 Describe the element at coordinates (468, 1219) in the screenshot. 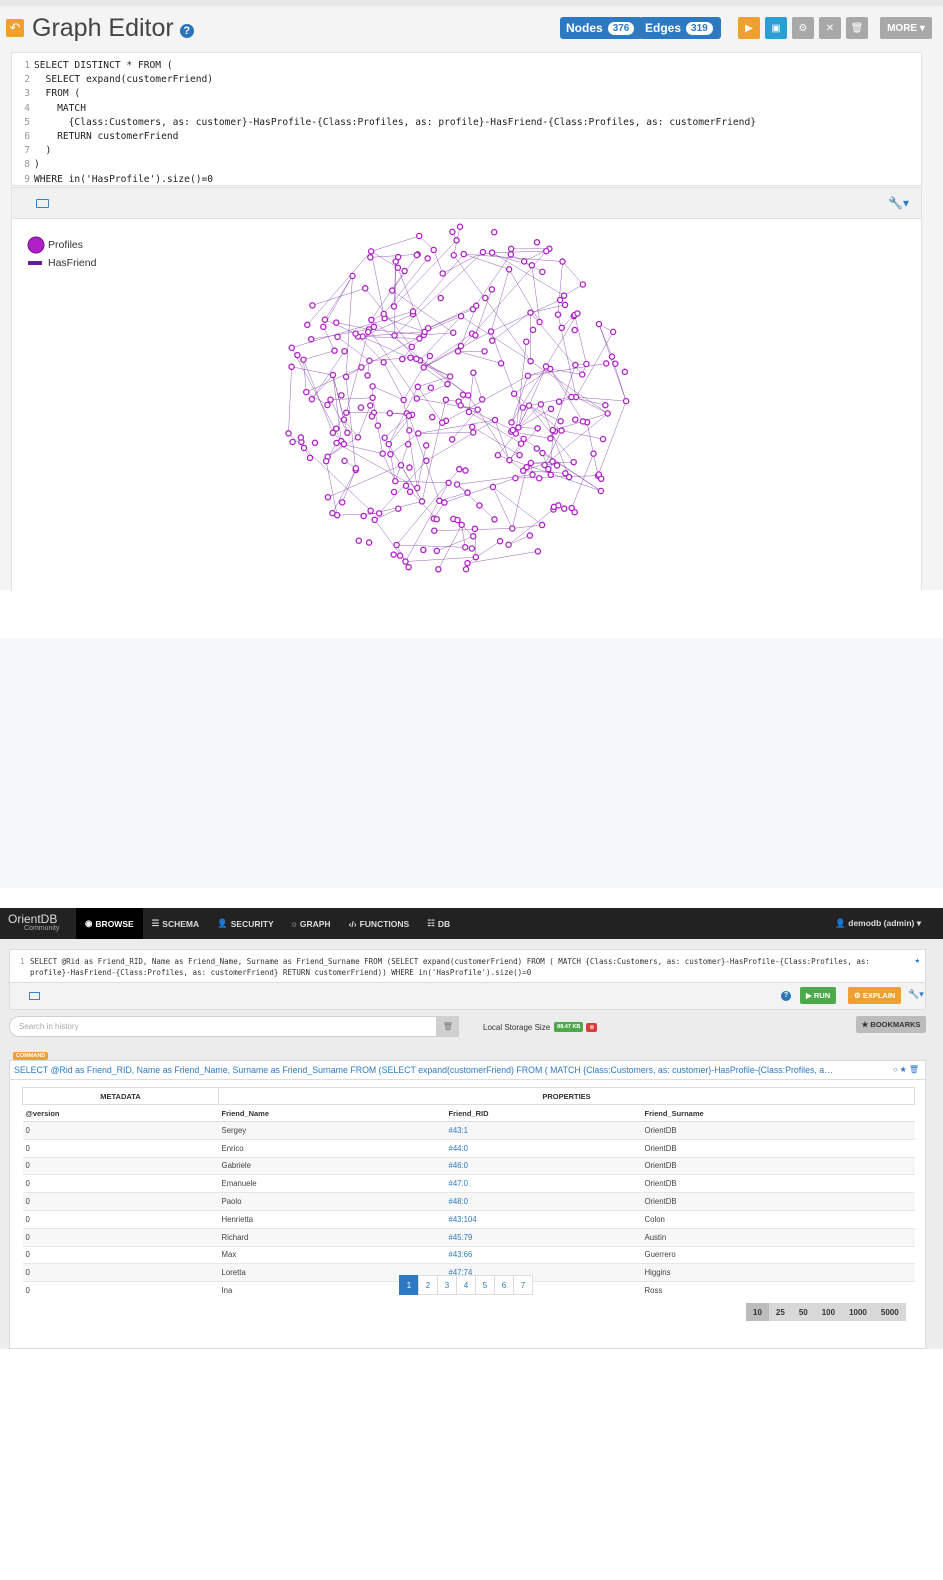

I see `table-row: 0 Henrietta #43:104 Colon` at that location.